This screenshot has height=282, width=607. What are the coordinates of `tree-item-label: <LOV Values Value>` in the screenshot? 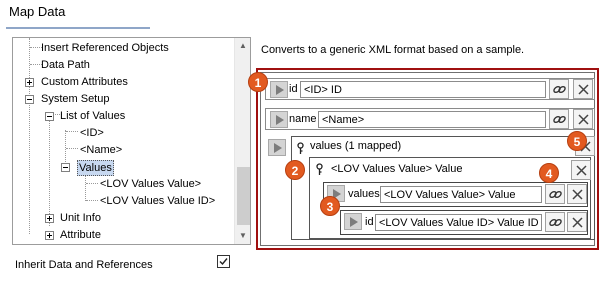 It's located at (151, 184).